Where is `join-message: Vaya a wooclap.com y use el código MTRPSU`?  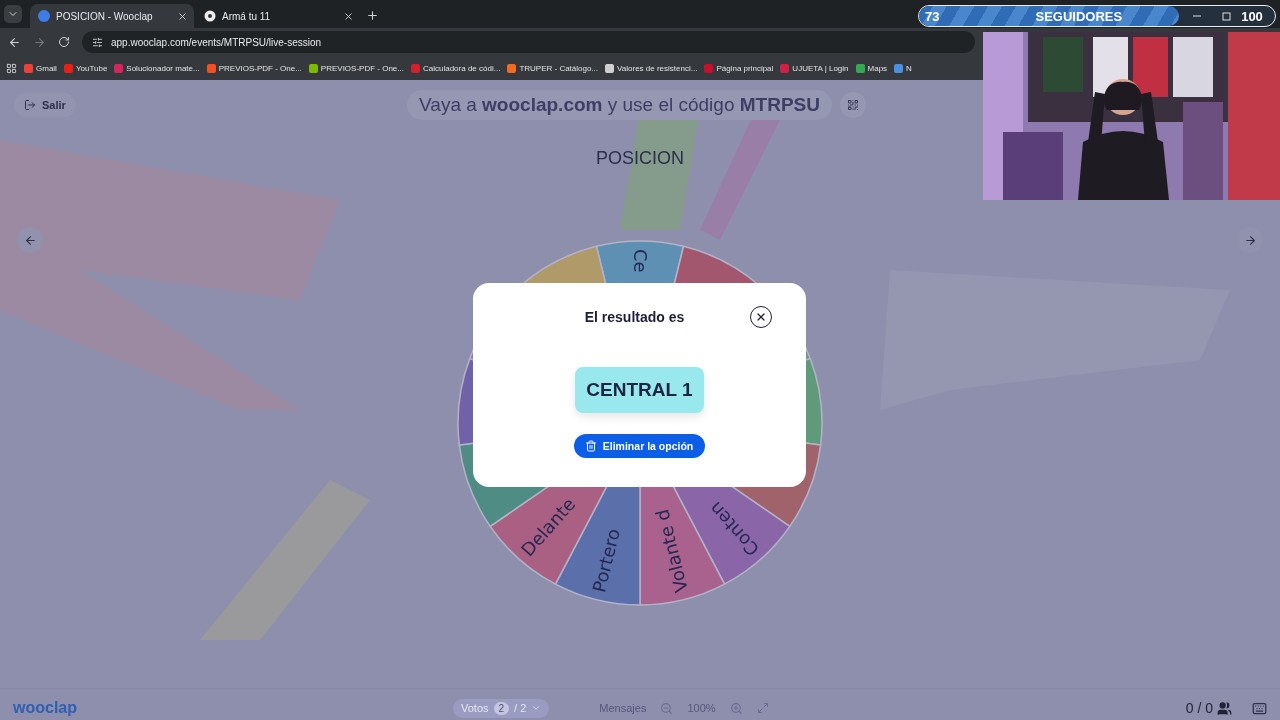 join-message: Vaya a wooclap.com y use el código MTRPSU is located at coordinates (619, 105).